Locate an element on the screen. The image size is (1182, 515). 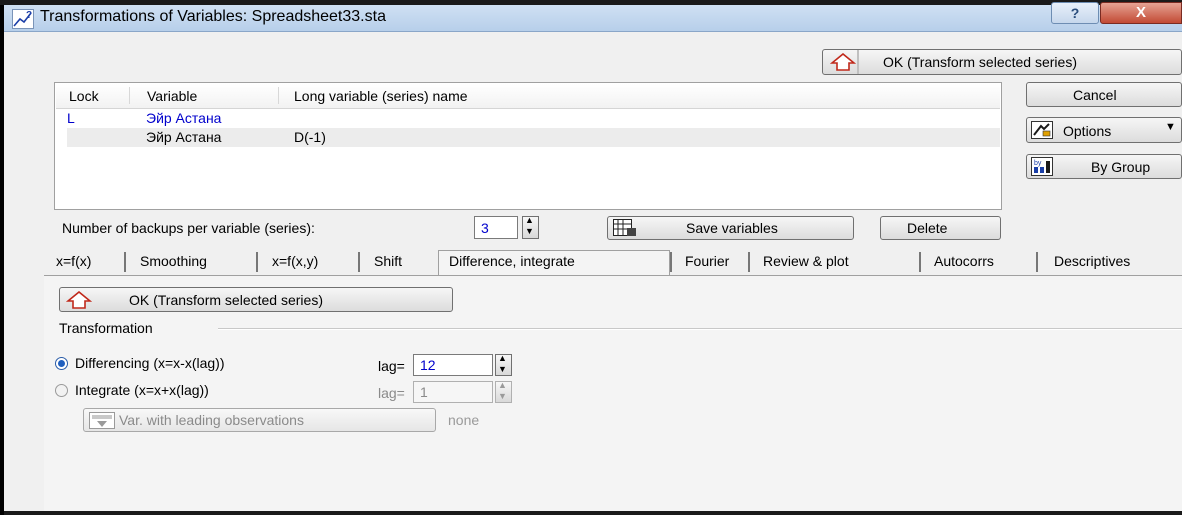
tab-autocorrs: Autocorrs is located at coordinates (964, 261).